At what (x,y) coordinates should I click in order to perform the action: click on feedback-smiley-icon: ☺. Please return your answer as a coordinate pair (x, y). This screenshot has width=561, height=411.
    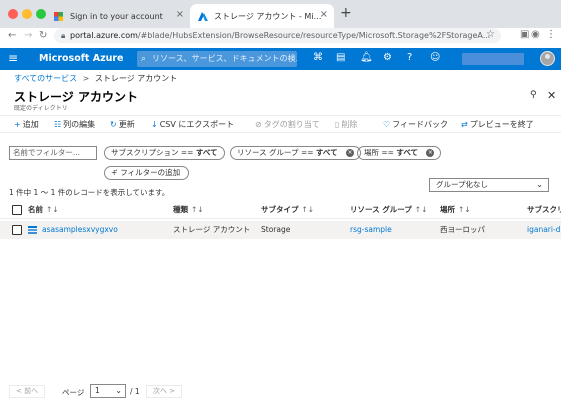
    Looking at the image, I should click on (435, 58).